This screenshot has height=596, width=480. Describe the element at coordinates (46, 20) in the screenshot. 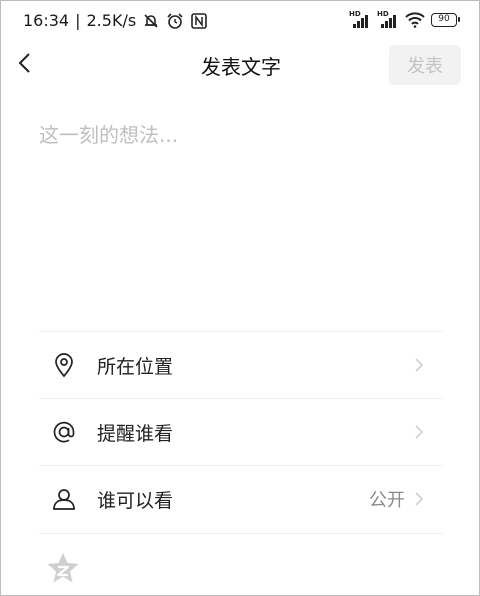

I see `status-time: 16:34` at that location.